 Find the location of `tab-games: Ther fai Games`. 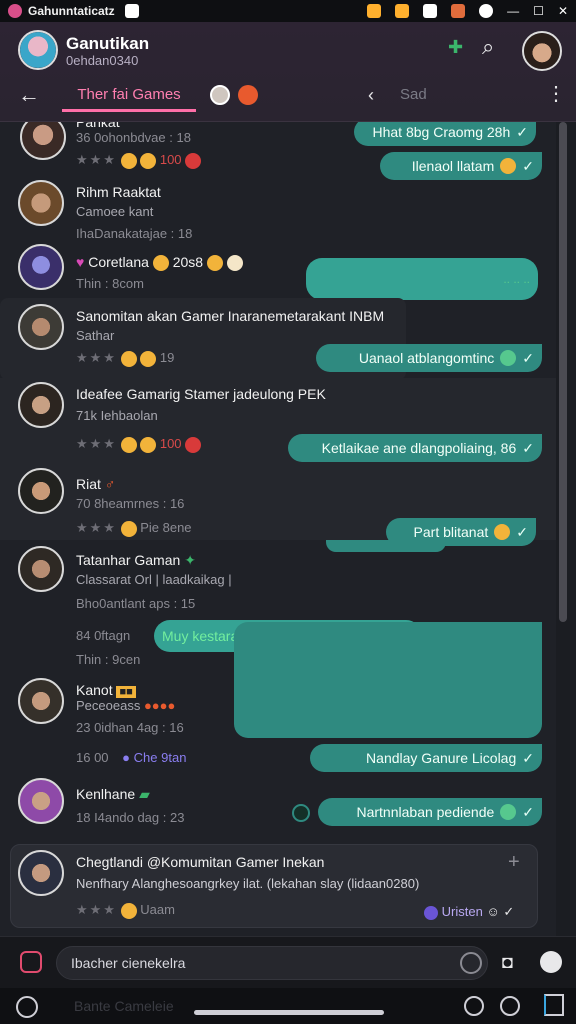

tab-games: Ther fai Games is located at coordinates (129, 99).